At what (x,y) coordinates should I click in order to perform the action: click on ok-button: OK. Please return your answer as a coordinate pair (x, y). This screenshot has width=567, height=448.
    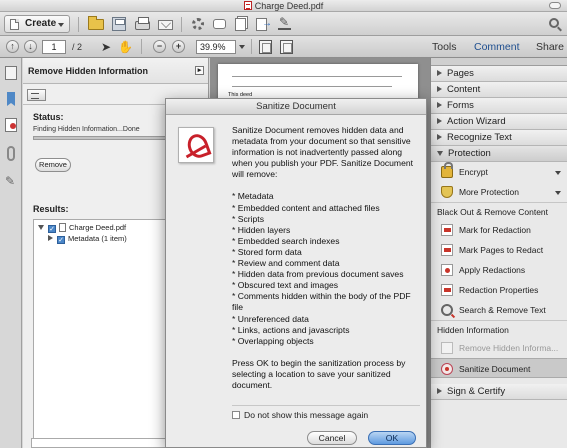
    Looking at the image, I should click on (392, 438).